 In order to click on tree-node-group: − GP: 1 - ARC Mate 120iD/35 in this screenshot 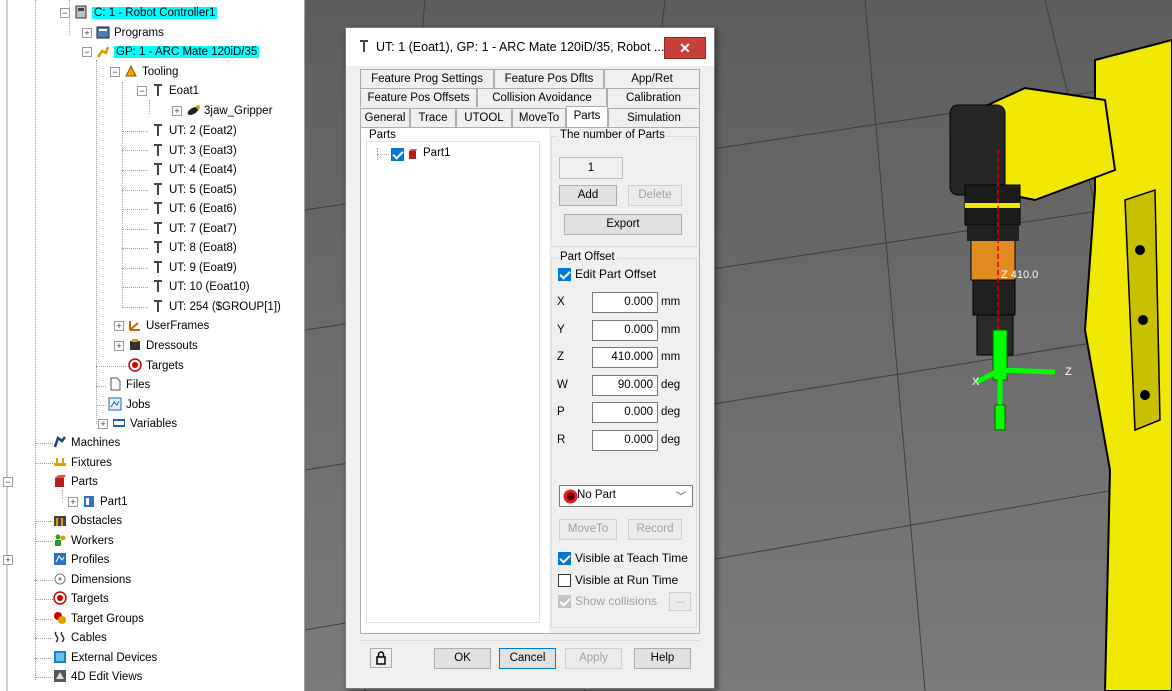, I will do `click(171, 52)`.